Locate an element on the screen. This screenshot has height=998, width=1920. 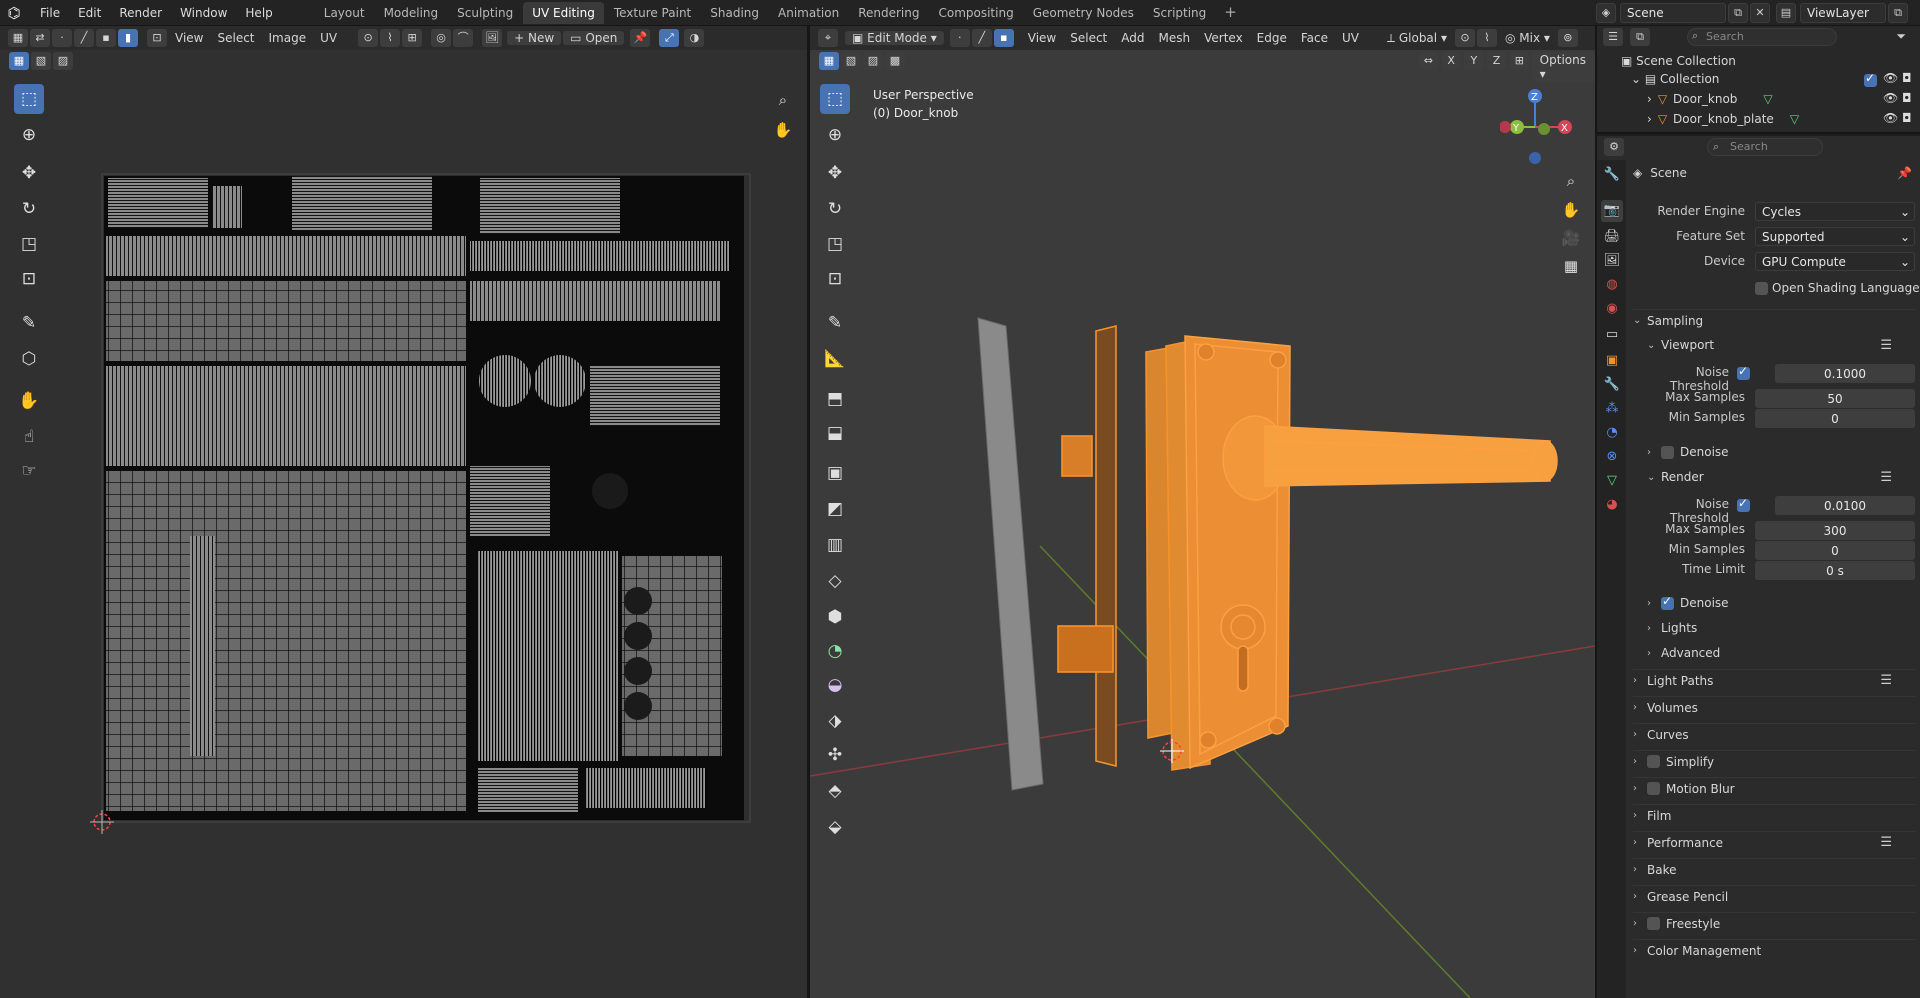
device-select: GPU Compute ⌄ is located at coordinates (1835, 261).